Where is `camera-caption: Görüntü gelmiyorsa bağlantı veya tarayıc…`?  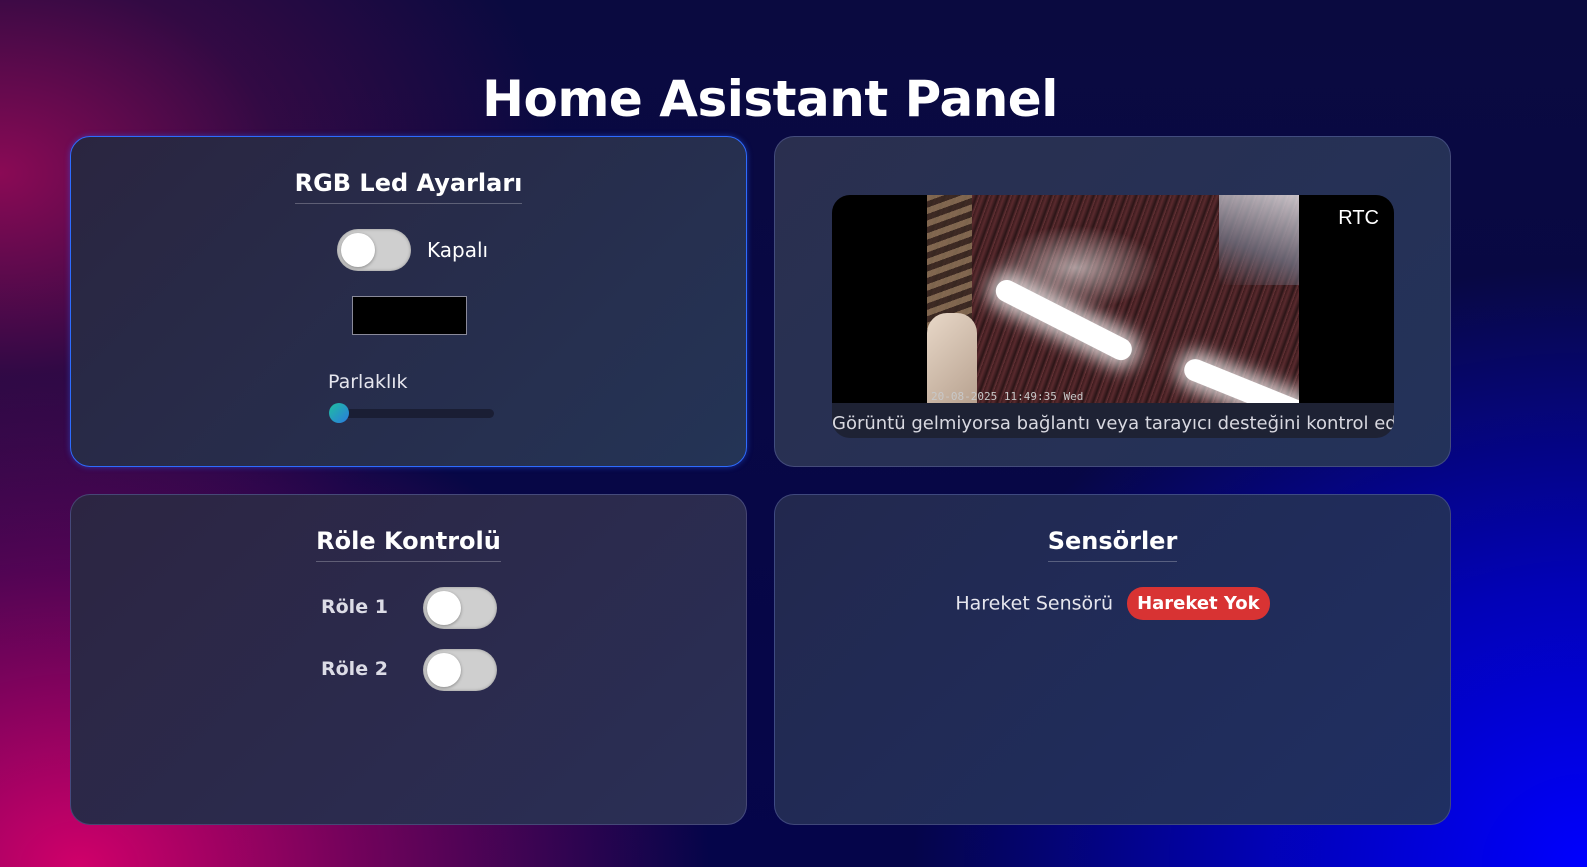 camera-caption: Görüntü gelmiyorsa bağlantı veya tarayıc… is located at coordinates (1113, 423).